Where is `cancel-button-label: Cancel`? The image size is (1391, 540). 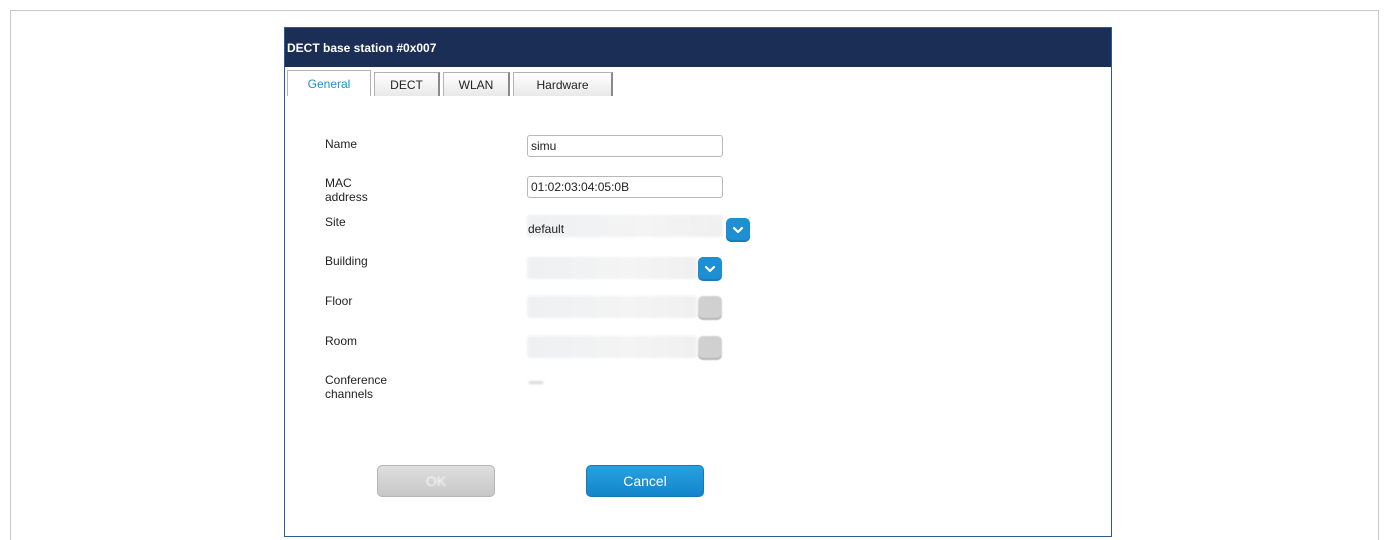
cancel-button-label: Cancel is located at coordinates (645, 481).